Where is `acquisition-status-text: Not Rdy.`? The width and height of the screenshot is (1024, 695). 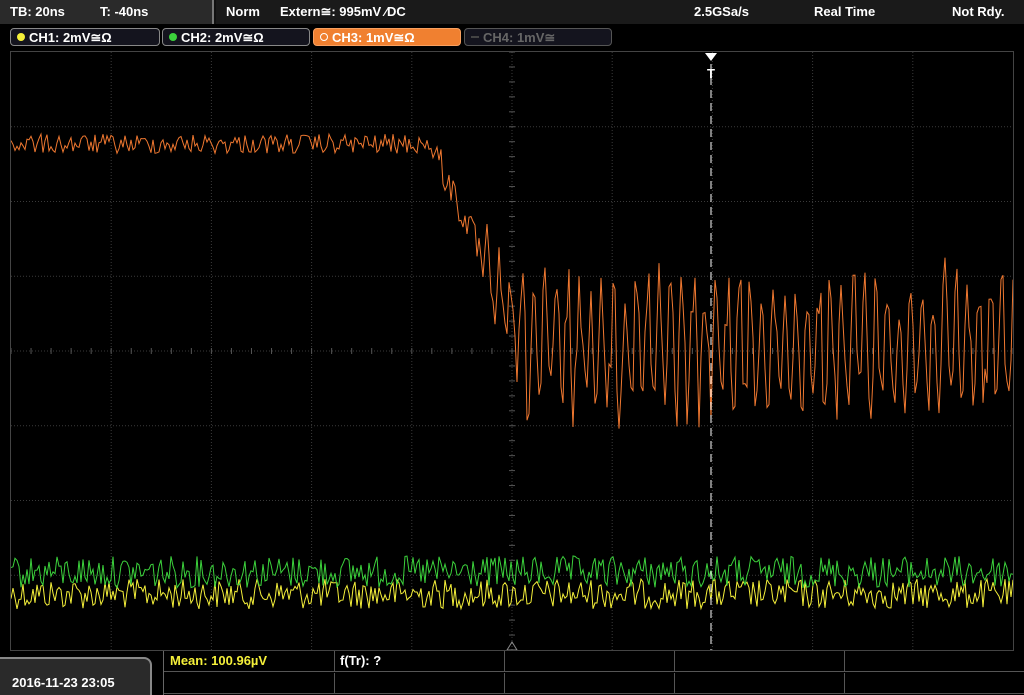
acquisition-status-text: Not Rdy. is located at coordinates (978, 11).